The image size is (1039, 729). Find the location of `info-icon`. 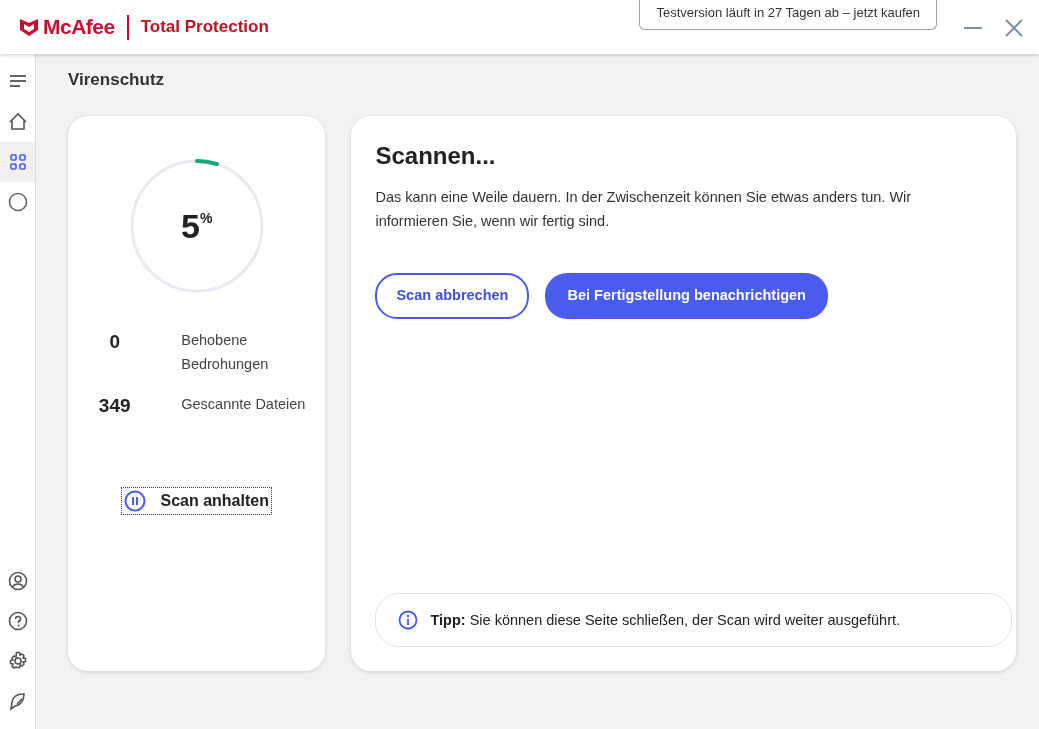

info-icon is located at coordinates (408, 620).